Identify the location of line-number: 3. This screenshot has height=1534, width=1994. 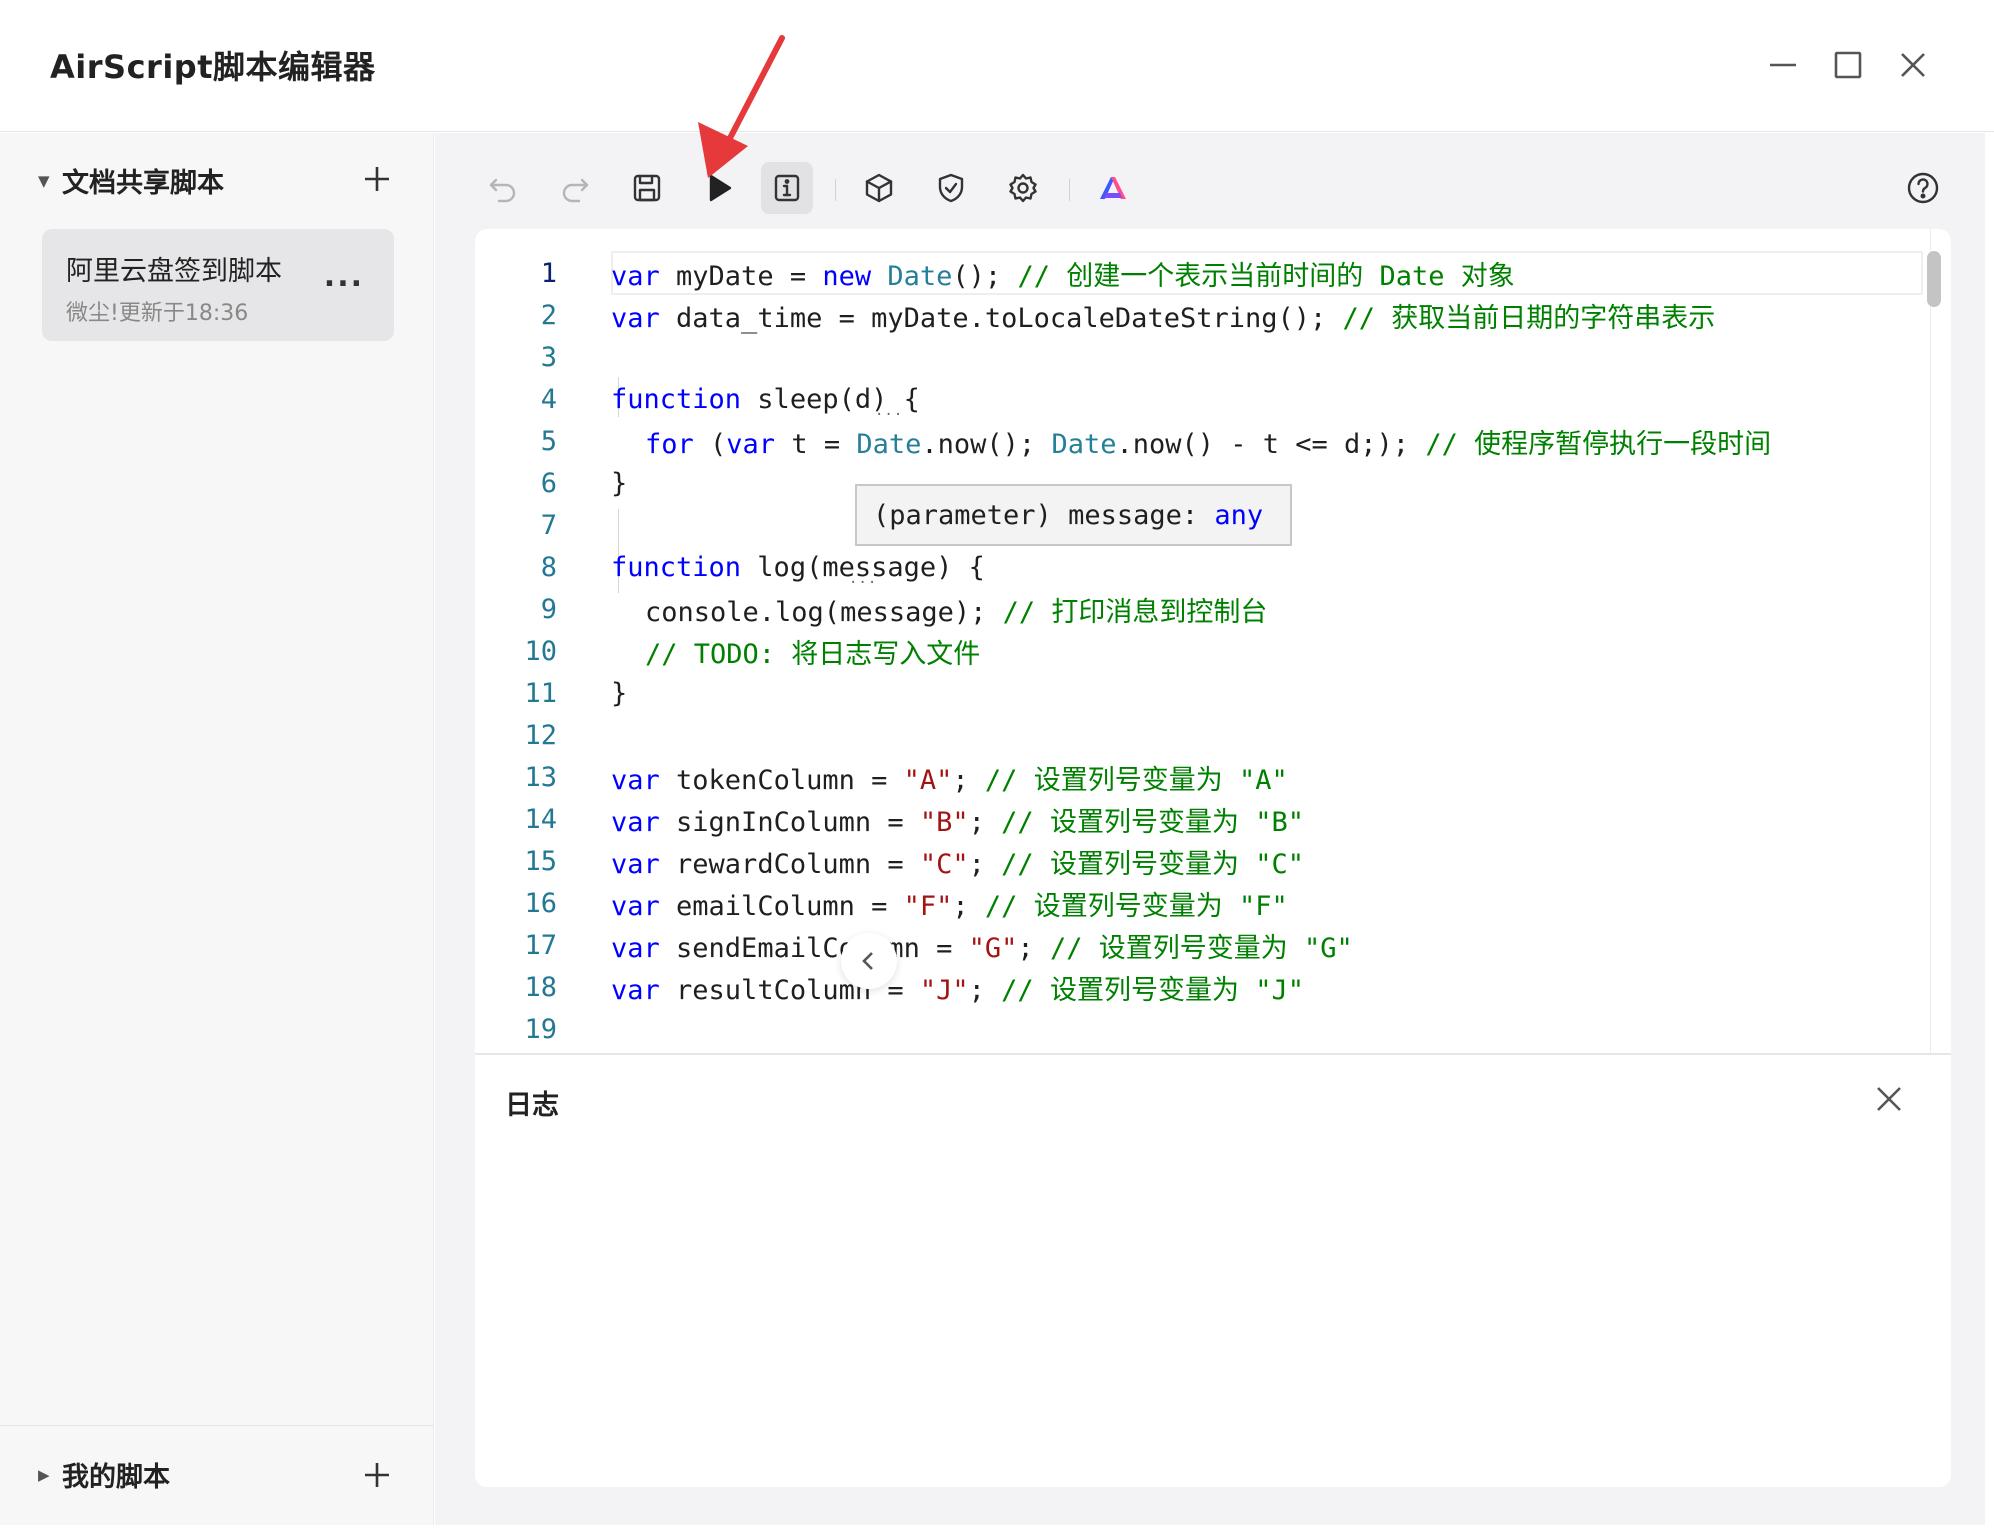
(548, 357).